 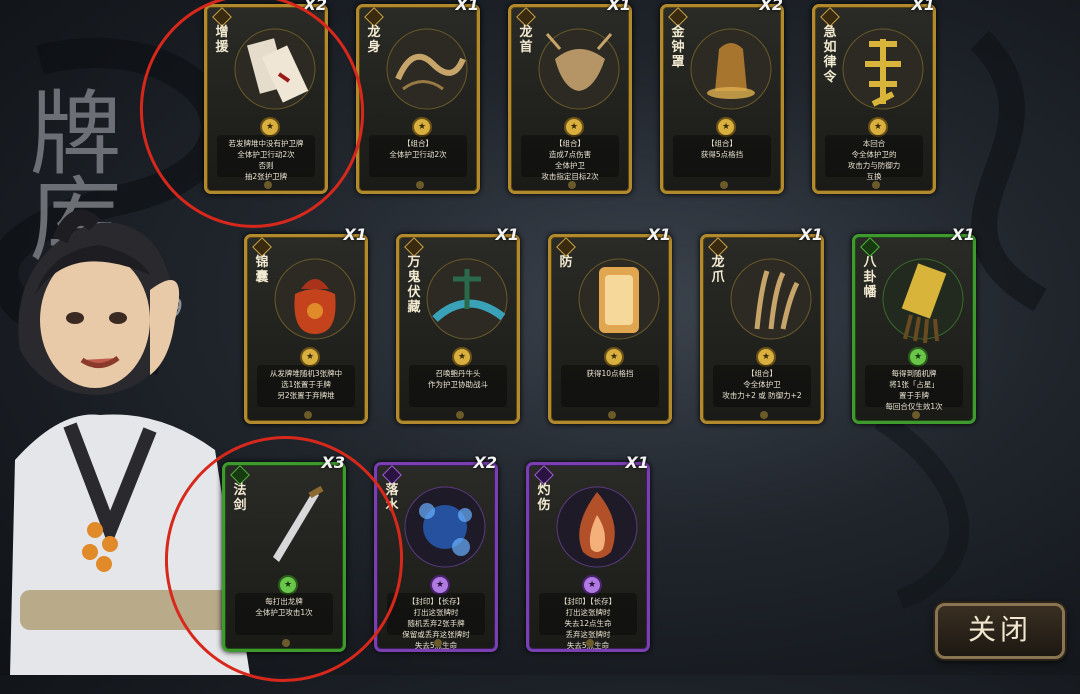 I want to click on card-description: 本回合 令全体护卫的 攻击力与防御力 互换, so click(x=874, y=158).